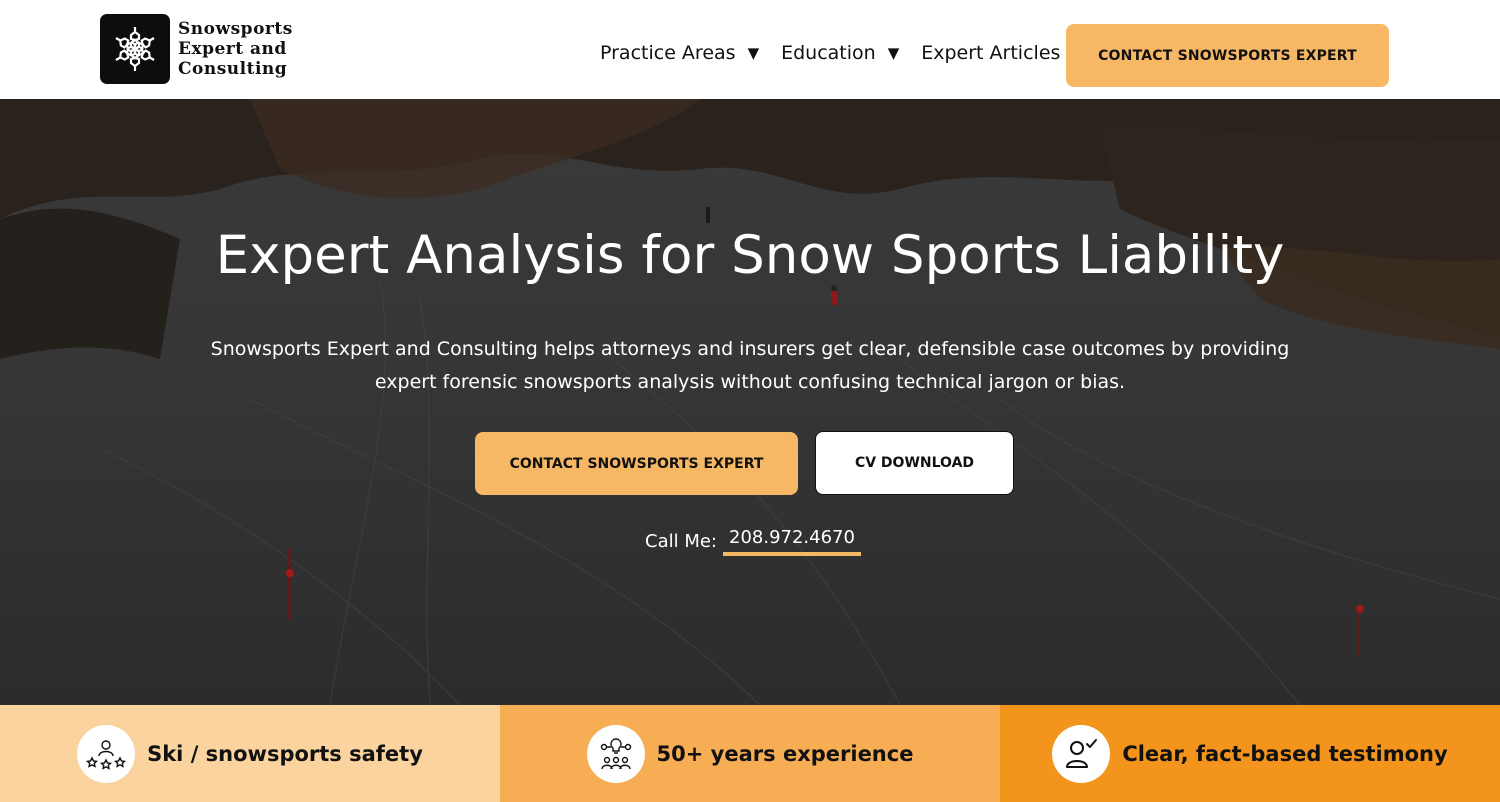 This screenshot has width=1500, height=802. I want to click on feature-label: Clear, fact-based testimony, so click(1285, 753).